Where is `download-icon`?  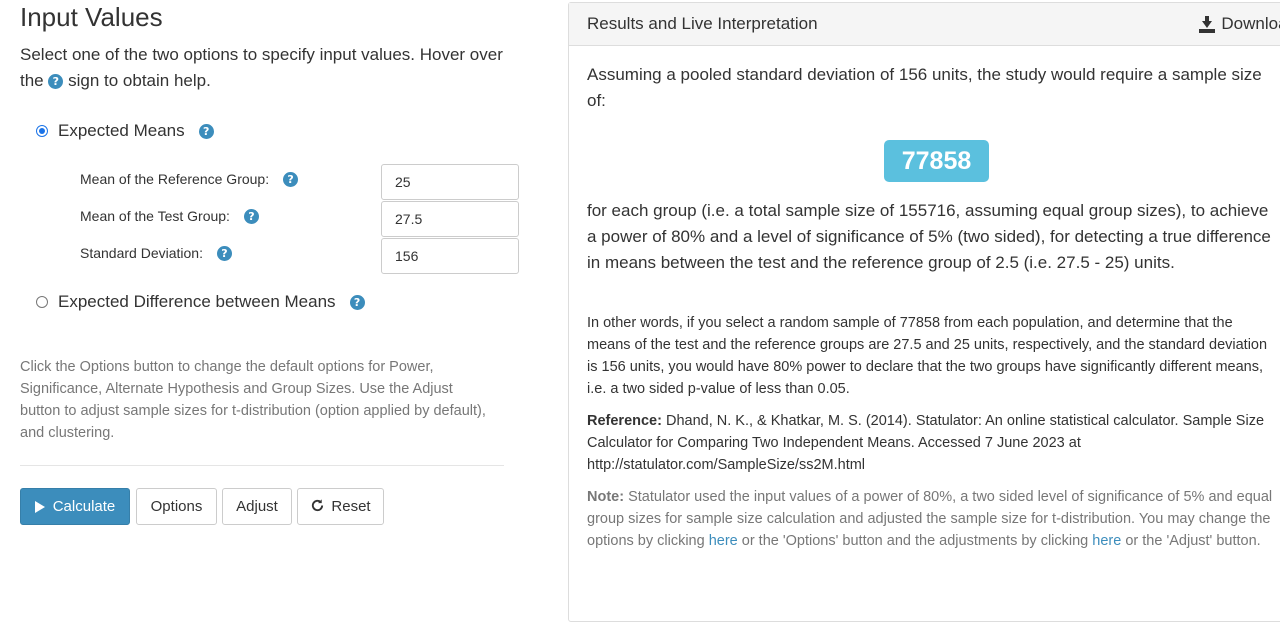
download-icon is located at coordinates (1207, 24).